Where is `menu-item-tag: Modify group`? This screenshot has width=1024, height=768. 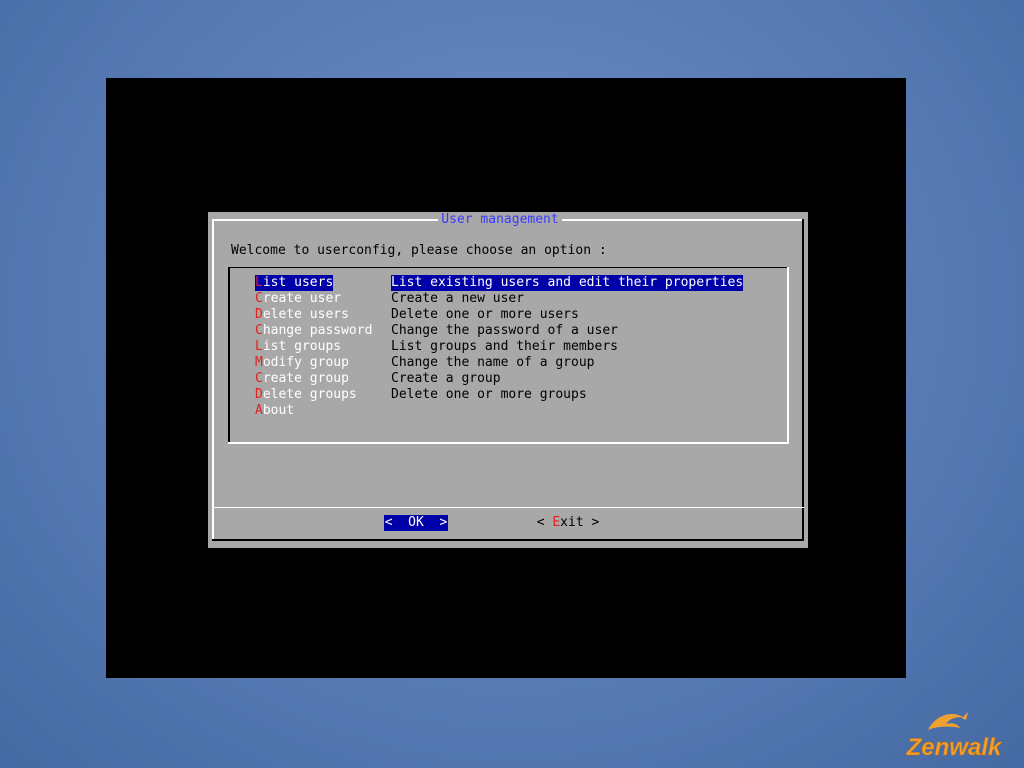
menu-item-tag: Modify group is located at coordinates (302, 363).